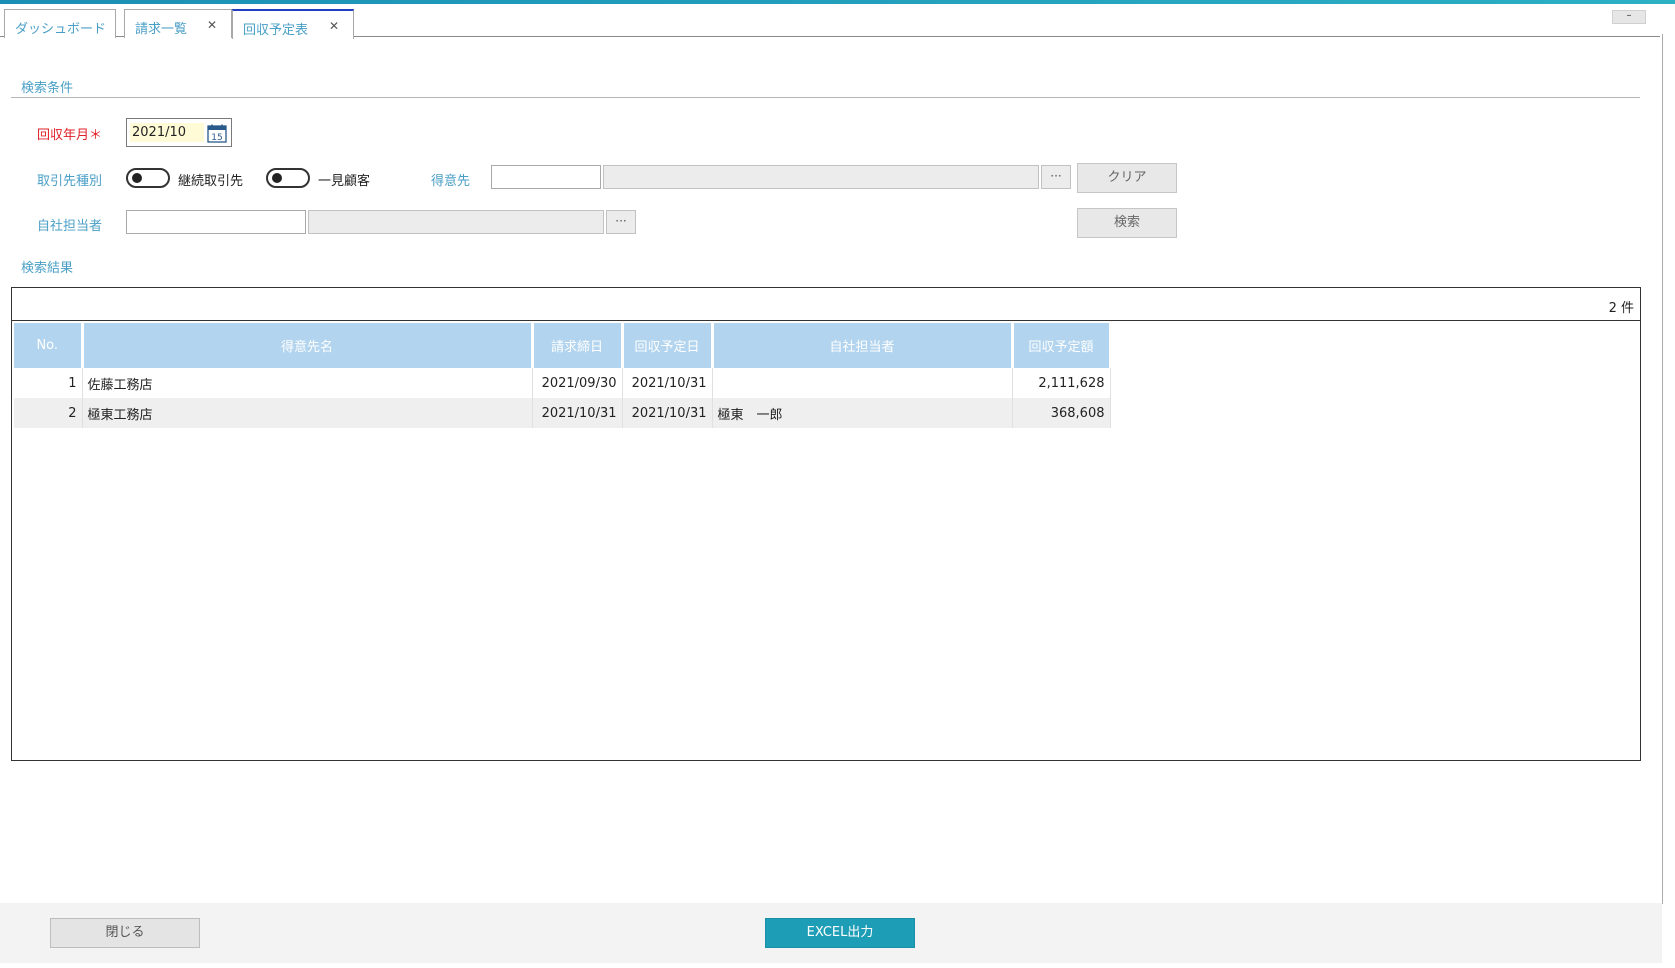 The width and height of the screenshot is (1675, 968). Describe the element at coordinates (621, 222) in the screenshot. I see `staff-lookup-button: ···` at that location.